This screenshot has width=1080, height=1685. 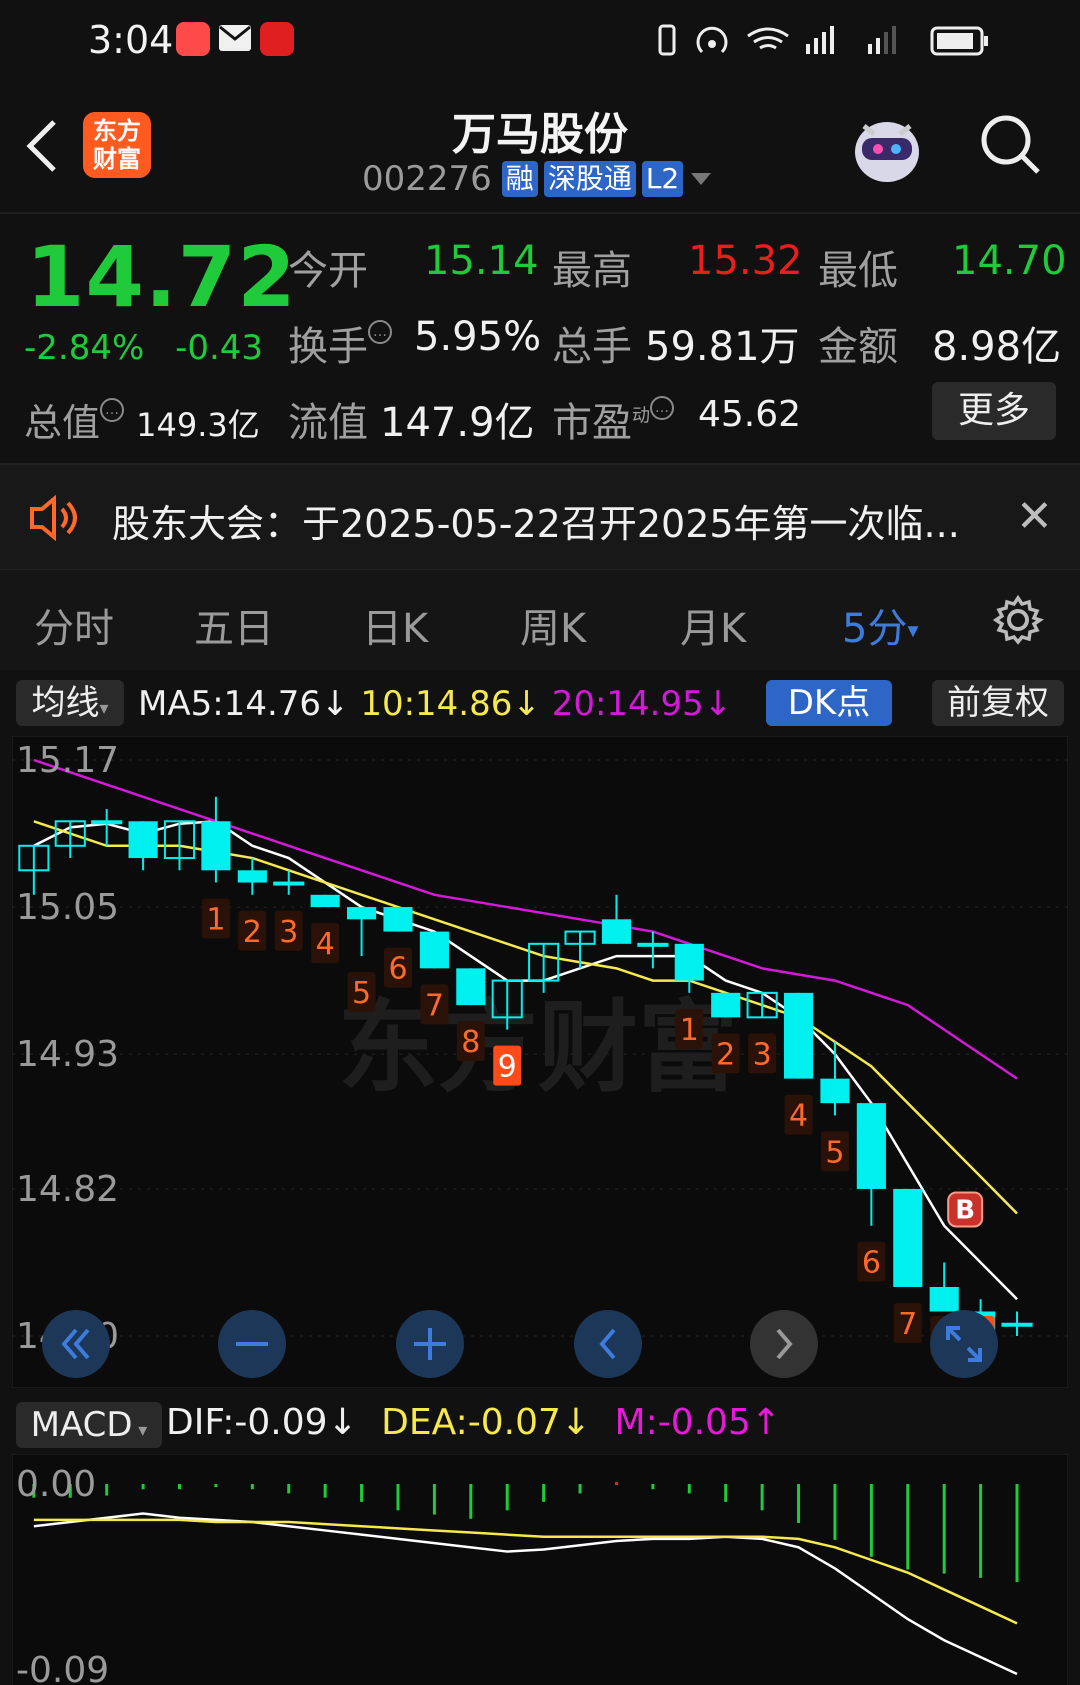 What do you see at coordinates (325, 944) in the screenshot?
I see `td-count-label: 4` at bounding box center [325, 944].